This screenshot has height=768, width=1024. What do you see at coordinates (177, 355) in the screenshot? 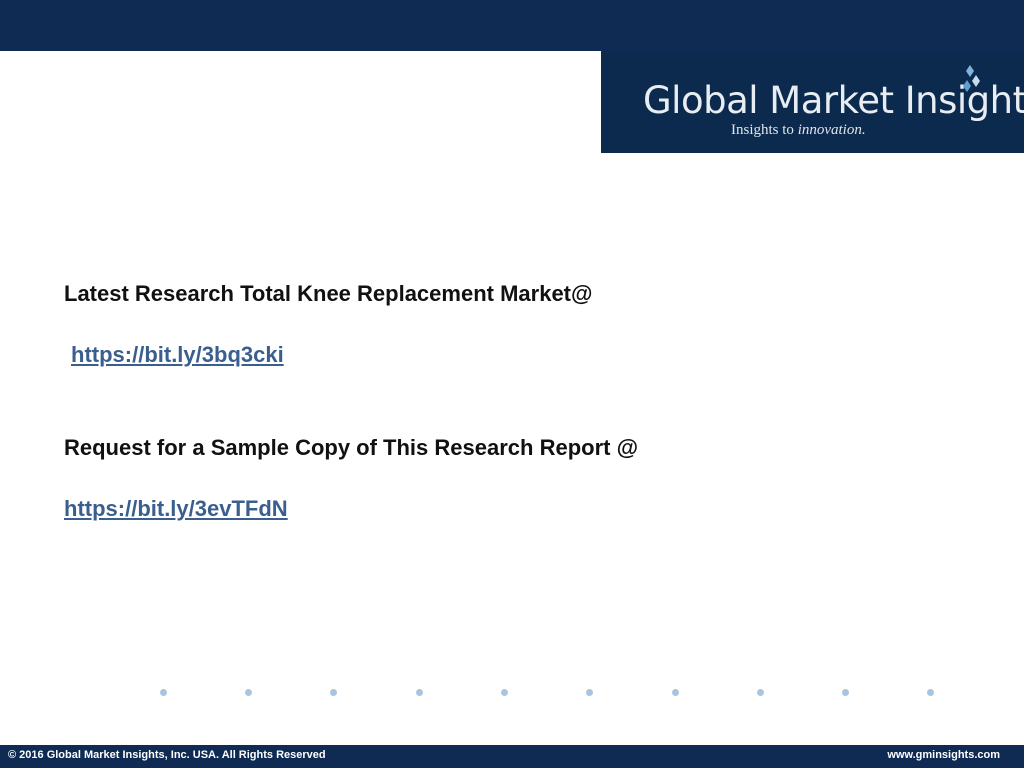
I see `link-latest-research: https://bit.ly/3bq3cki` at bounding box center [177, 355].